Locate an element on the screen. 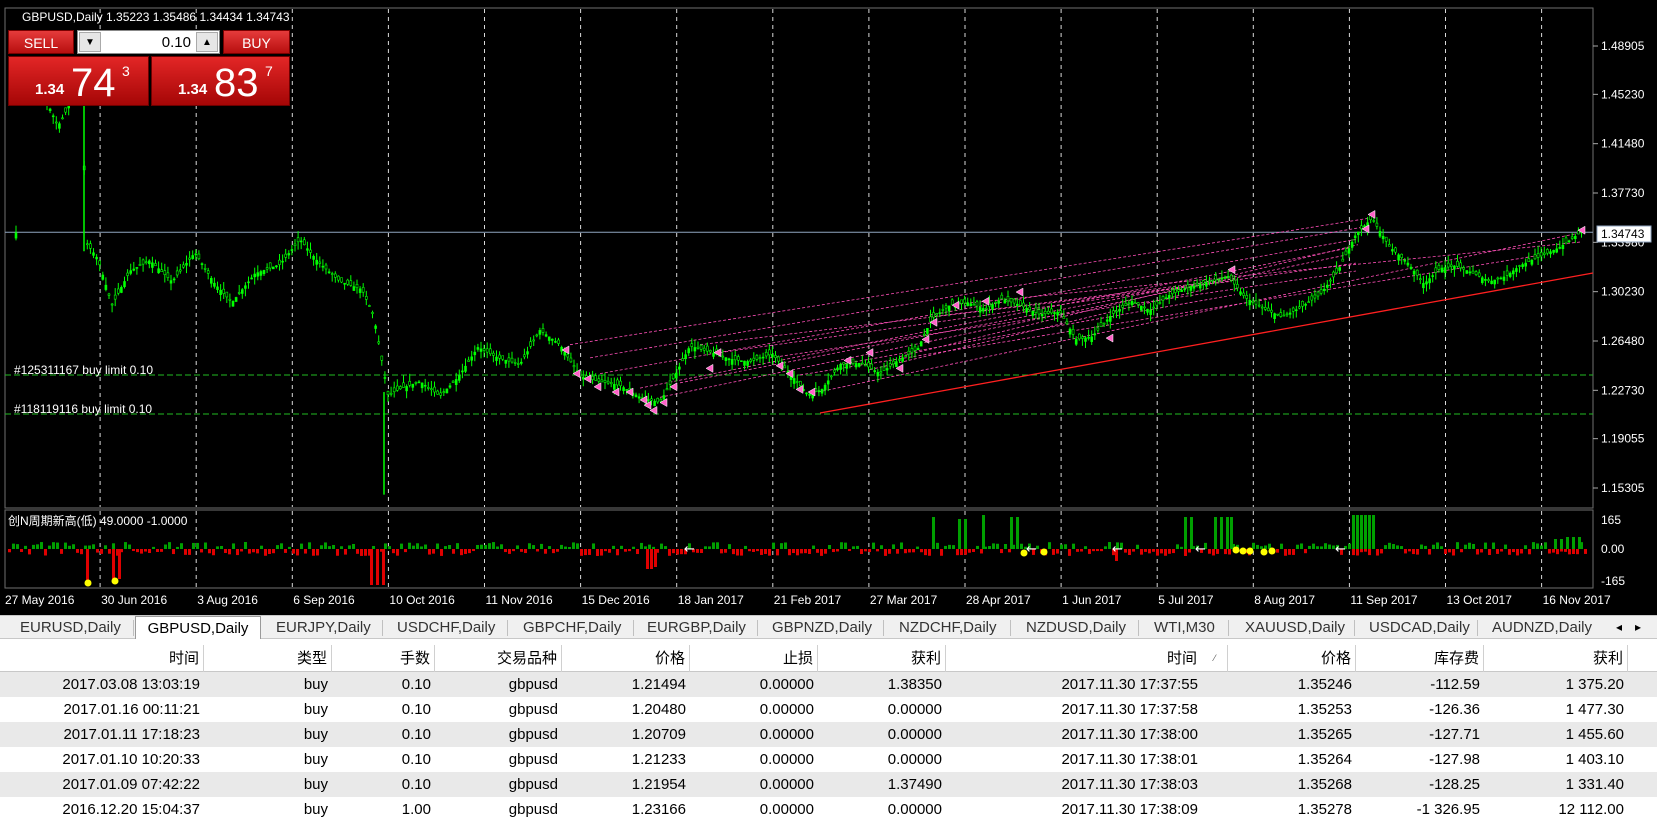 This screenshot has height=822, width=1657. col-volume: 手数 is located at coordinates (383, 658).